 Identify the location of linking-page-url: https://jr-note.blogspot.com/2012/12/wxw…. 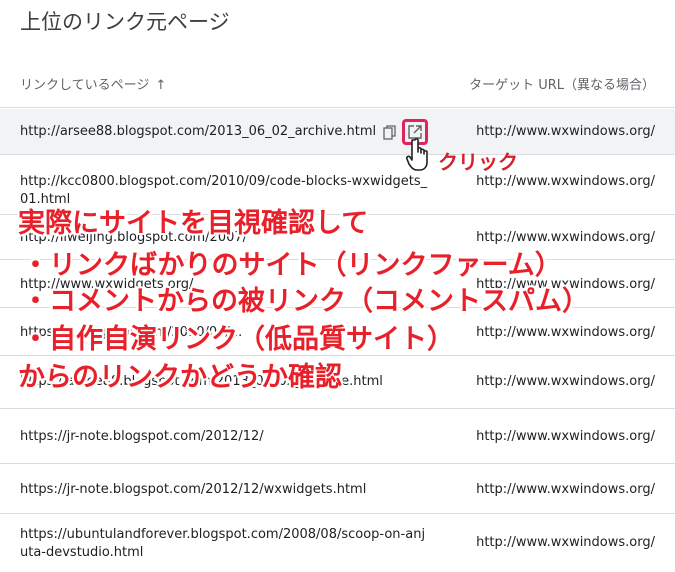
(225, 490).